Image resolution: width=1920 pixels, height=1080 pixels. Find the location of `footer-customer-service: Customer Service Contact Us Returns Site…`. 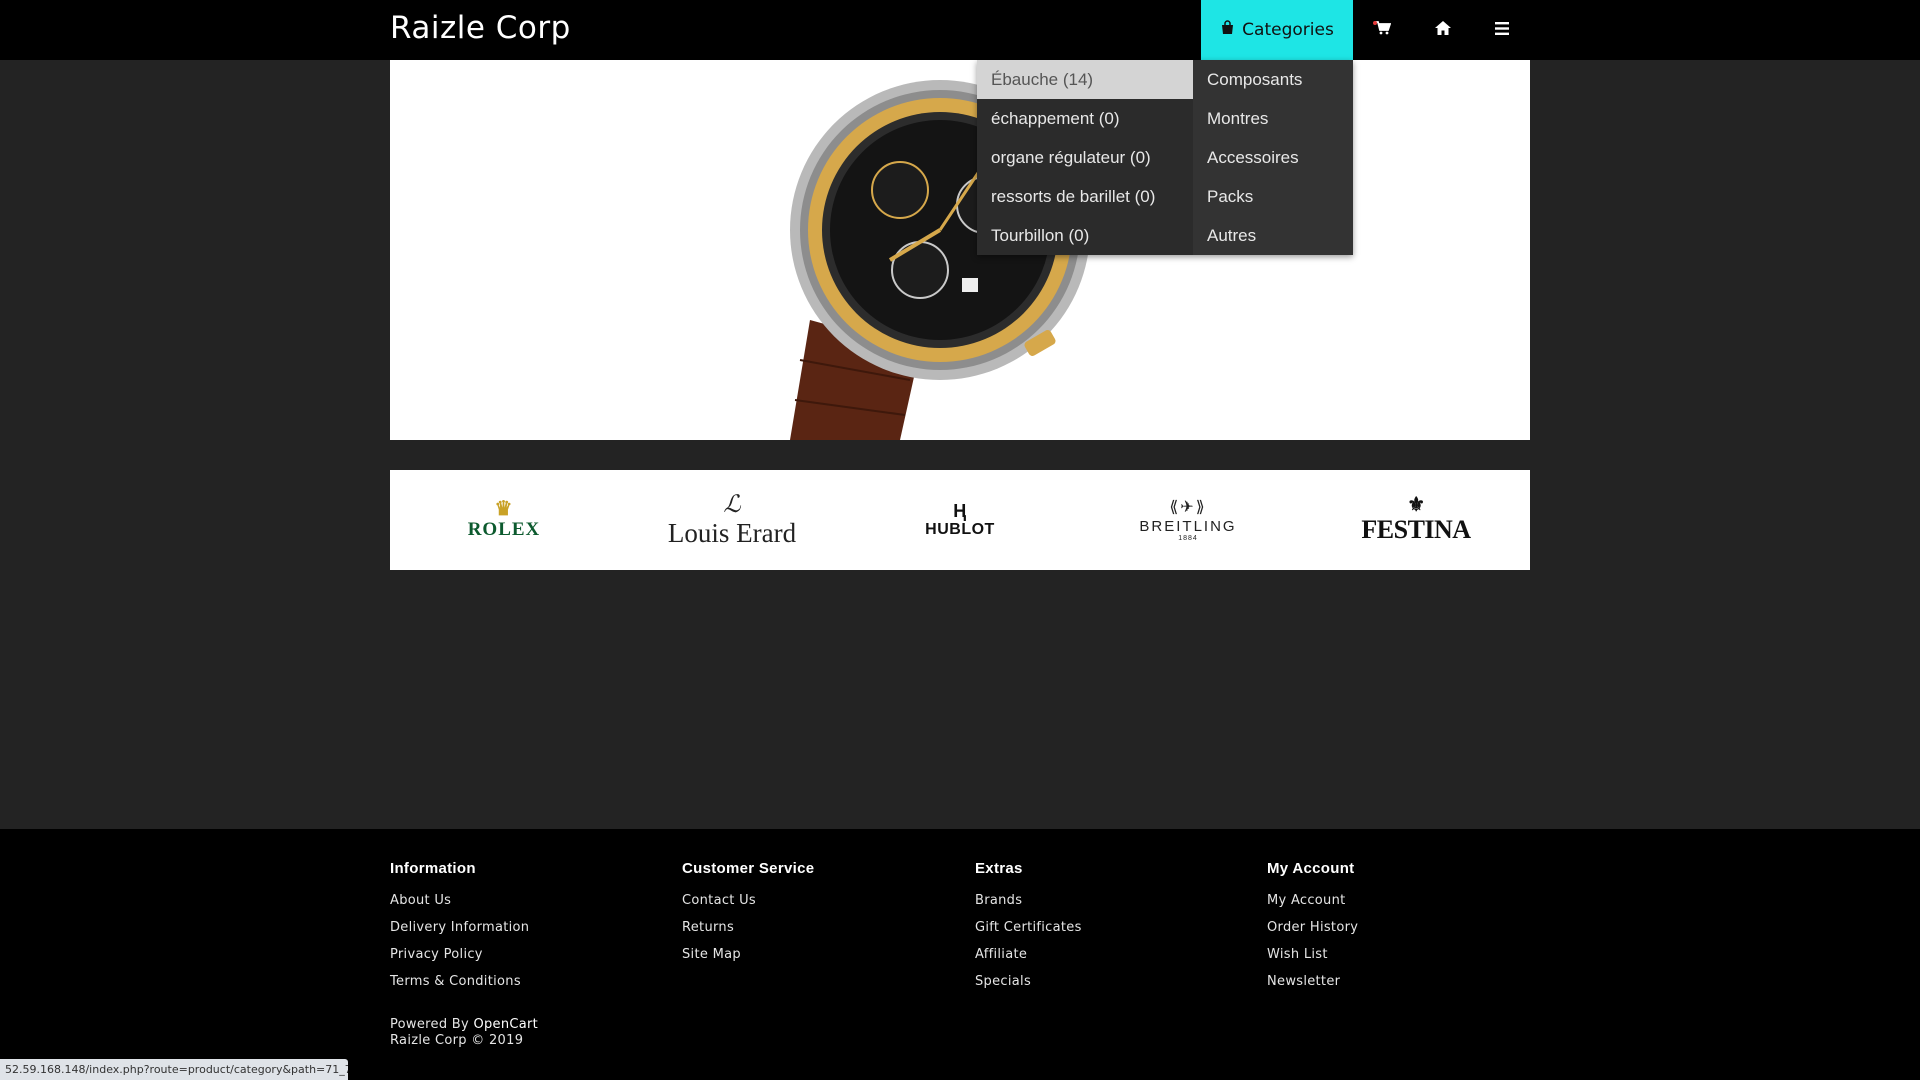

footer-customer-service: Customer Service Contact Us Returns Site… is located at coordinates (748, 914).